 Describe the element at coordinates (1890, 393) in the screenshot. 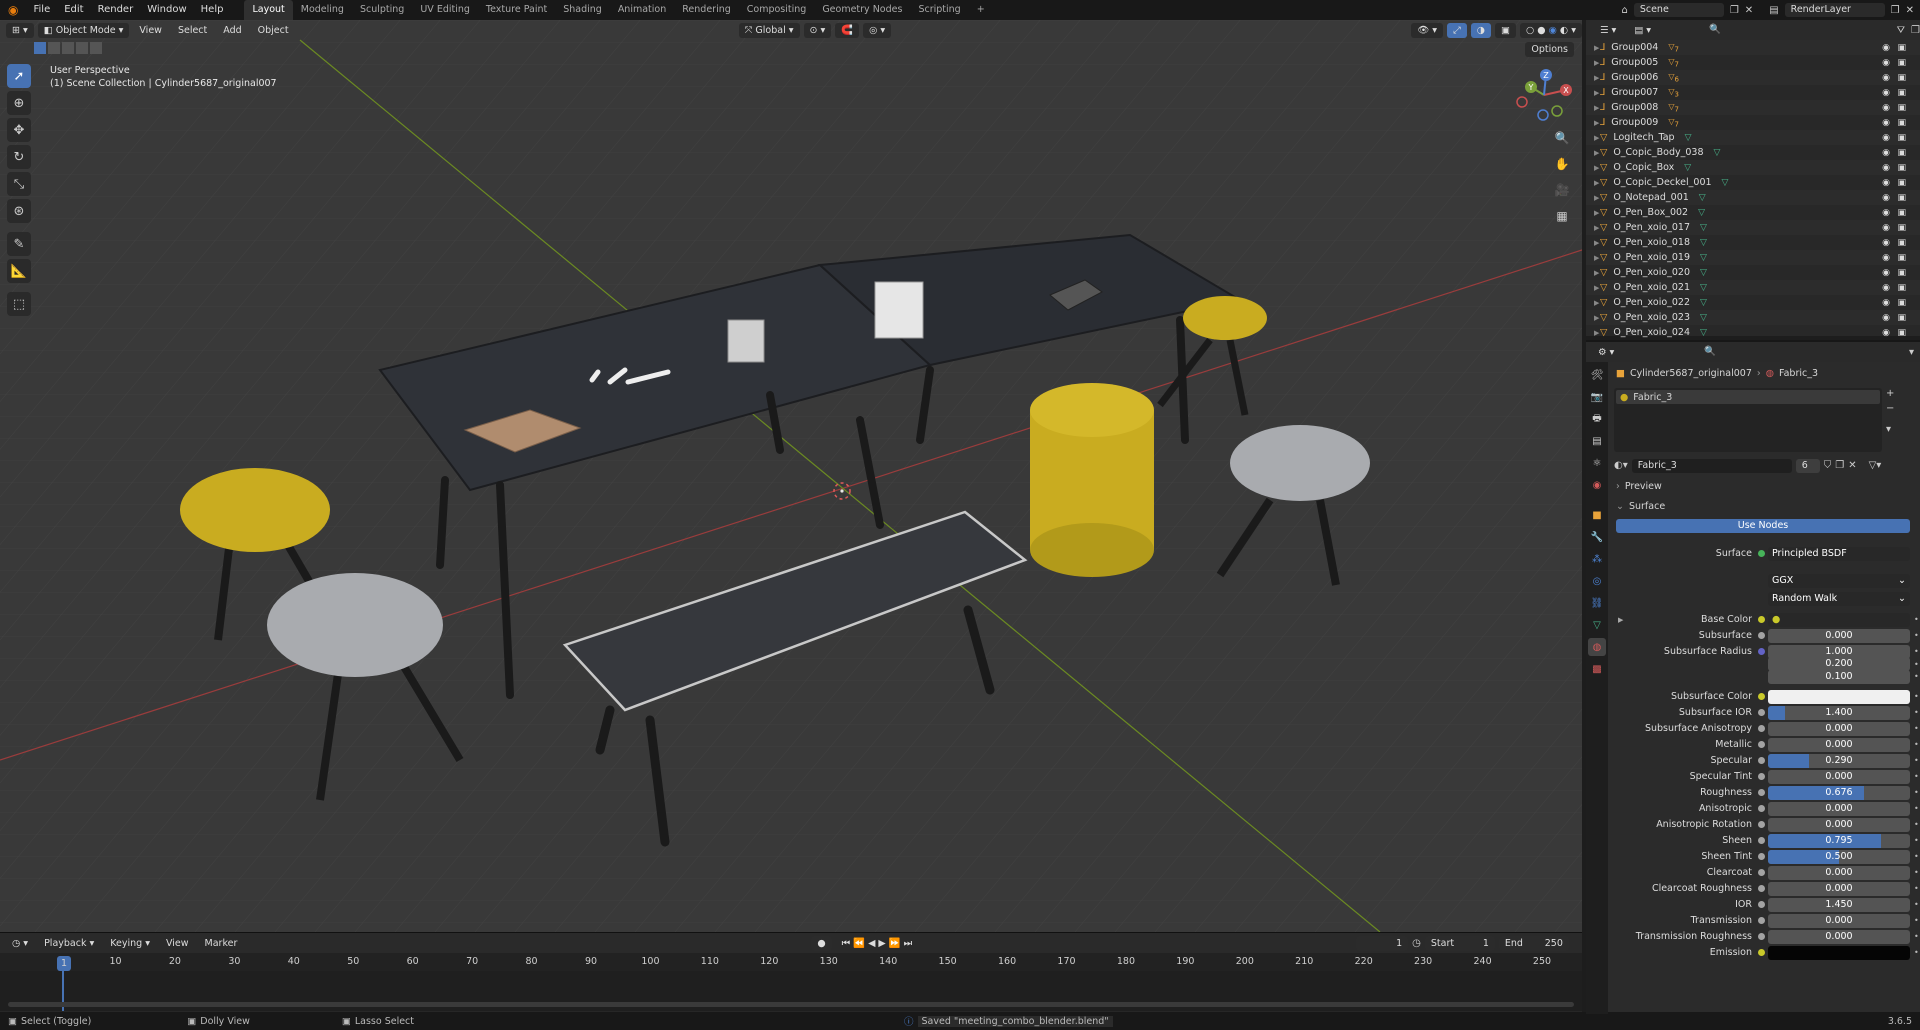

I see `add-slot-button: +` at that location.